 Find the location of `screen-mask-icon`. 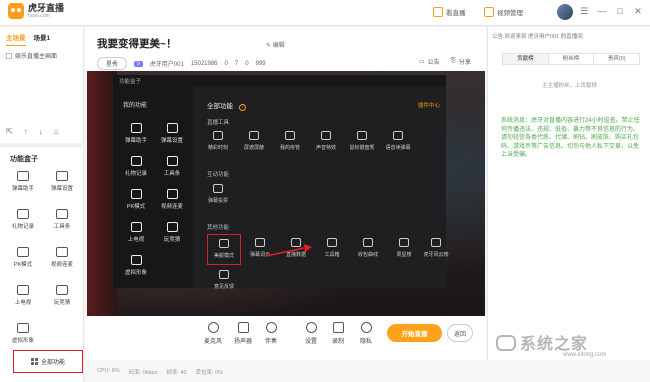

screen-mask-icon is located at coordinates (254, 135).